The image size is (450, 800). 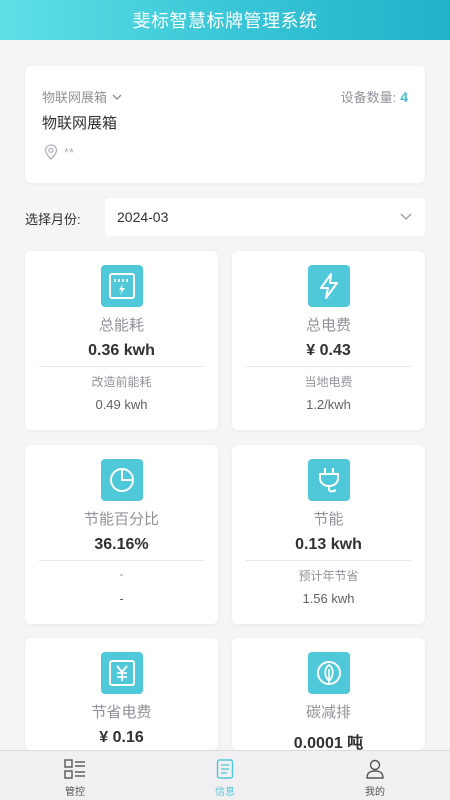 What do you see at coordinates (375, 792) in the screenshot?
I see `tab-mine-label: 我的` at bounding box center [375, 792].